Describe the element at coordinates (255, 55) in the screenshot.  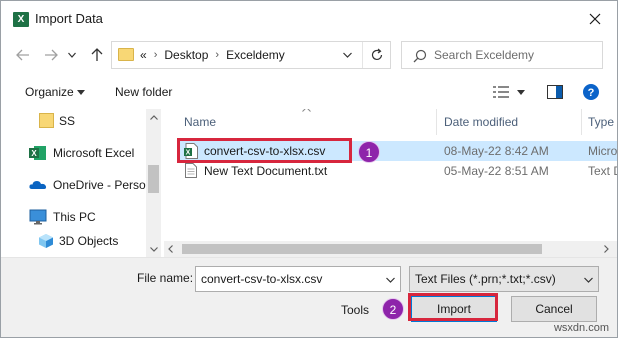
I see `breadcrumb-exceldemy: Exceldemy` at that location.